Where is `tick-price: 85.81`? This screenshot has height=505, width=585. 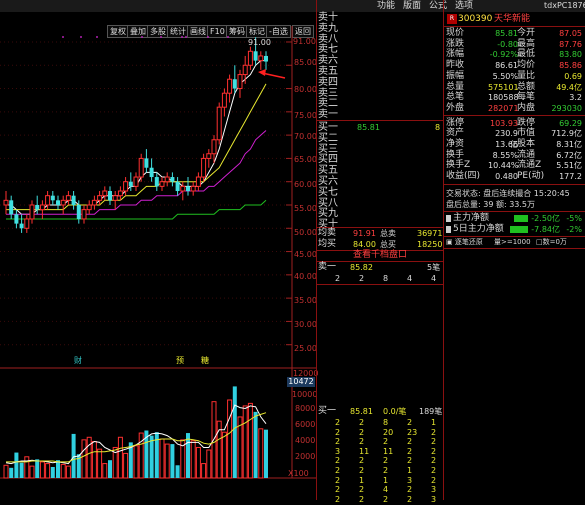 tick-price: 85.81 is located at coordinates (361, 411).